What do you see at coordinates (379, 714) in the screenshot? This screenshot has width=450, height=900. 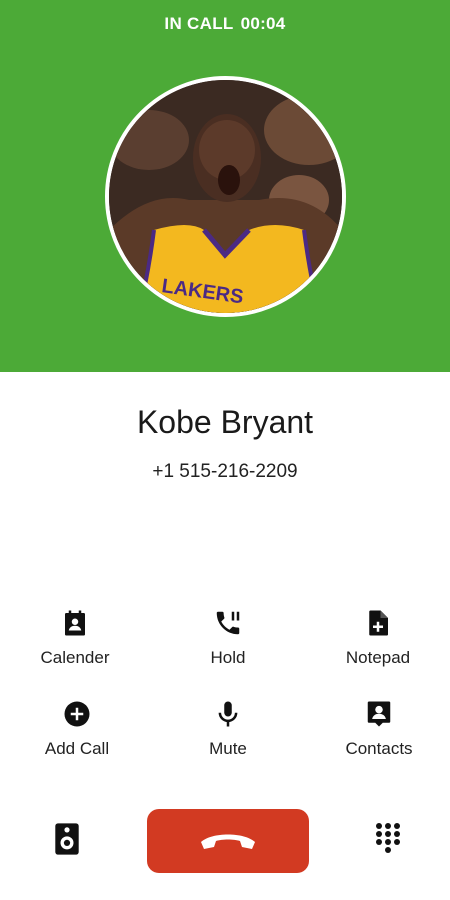 I see `contact-card-icon` at bounding box center [379, 714].